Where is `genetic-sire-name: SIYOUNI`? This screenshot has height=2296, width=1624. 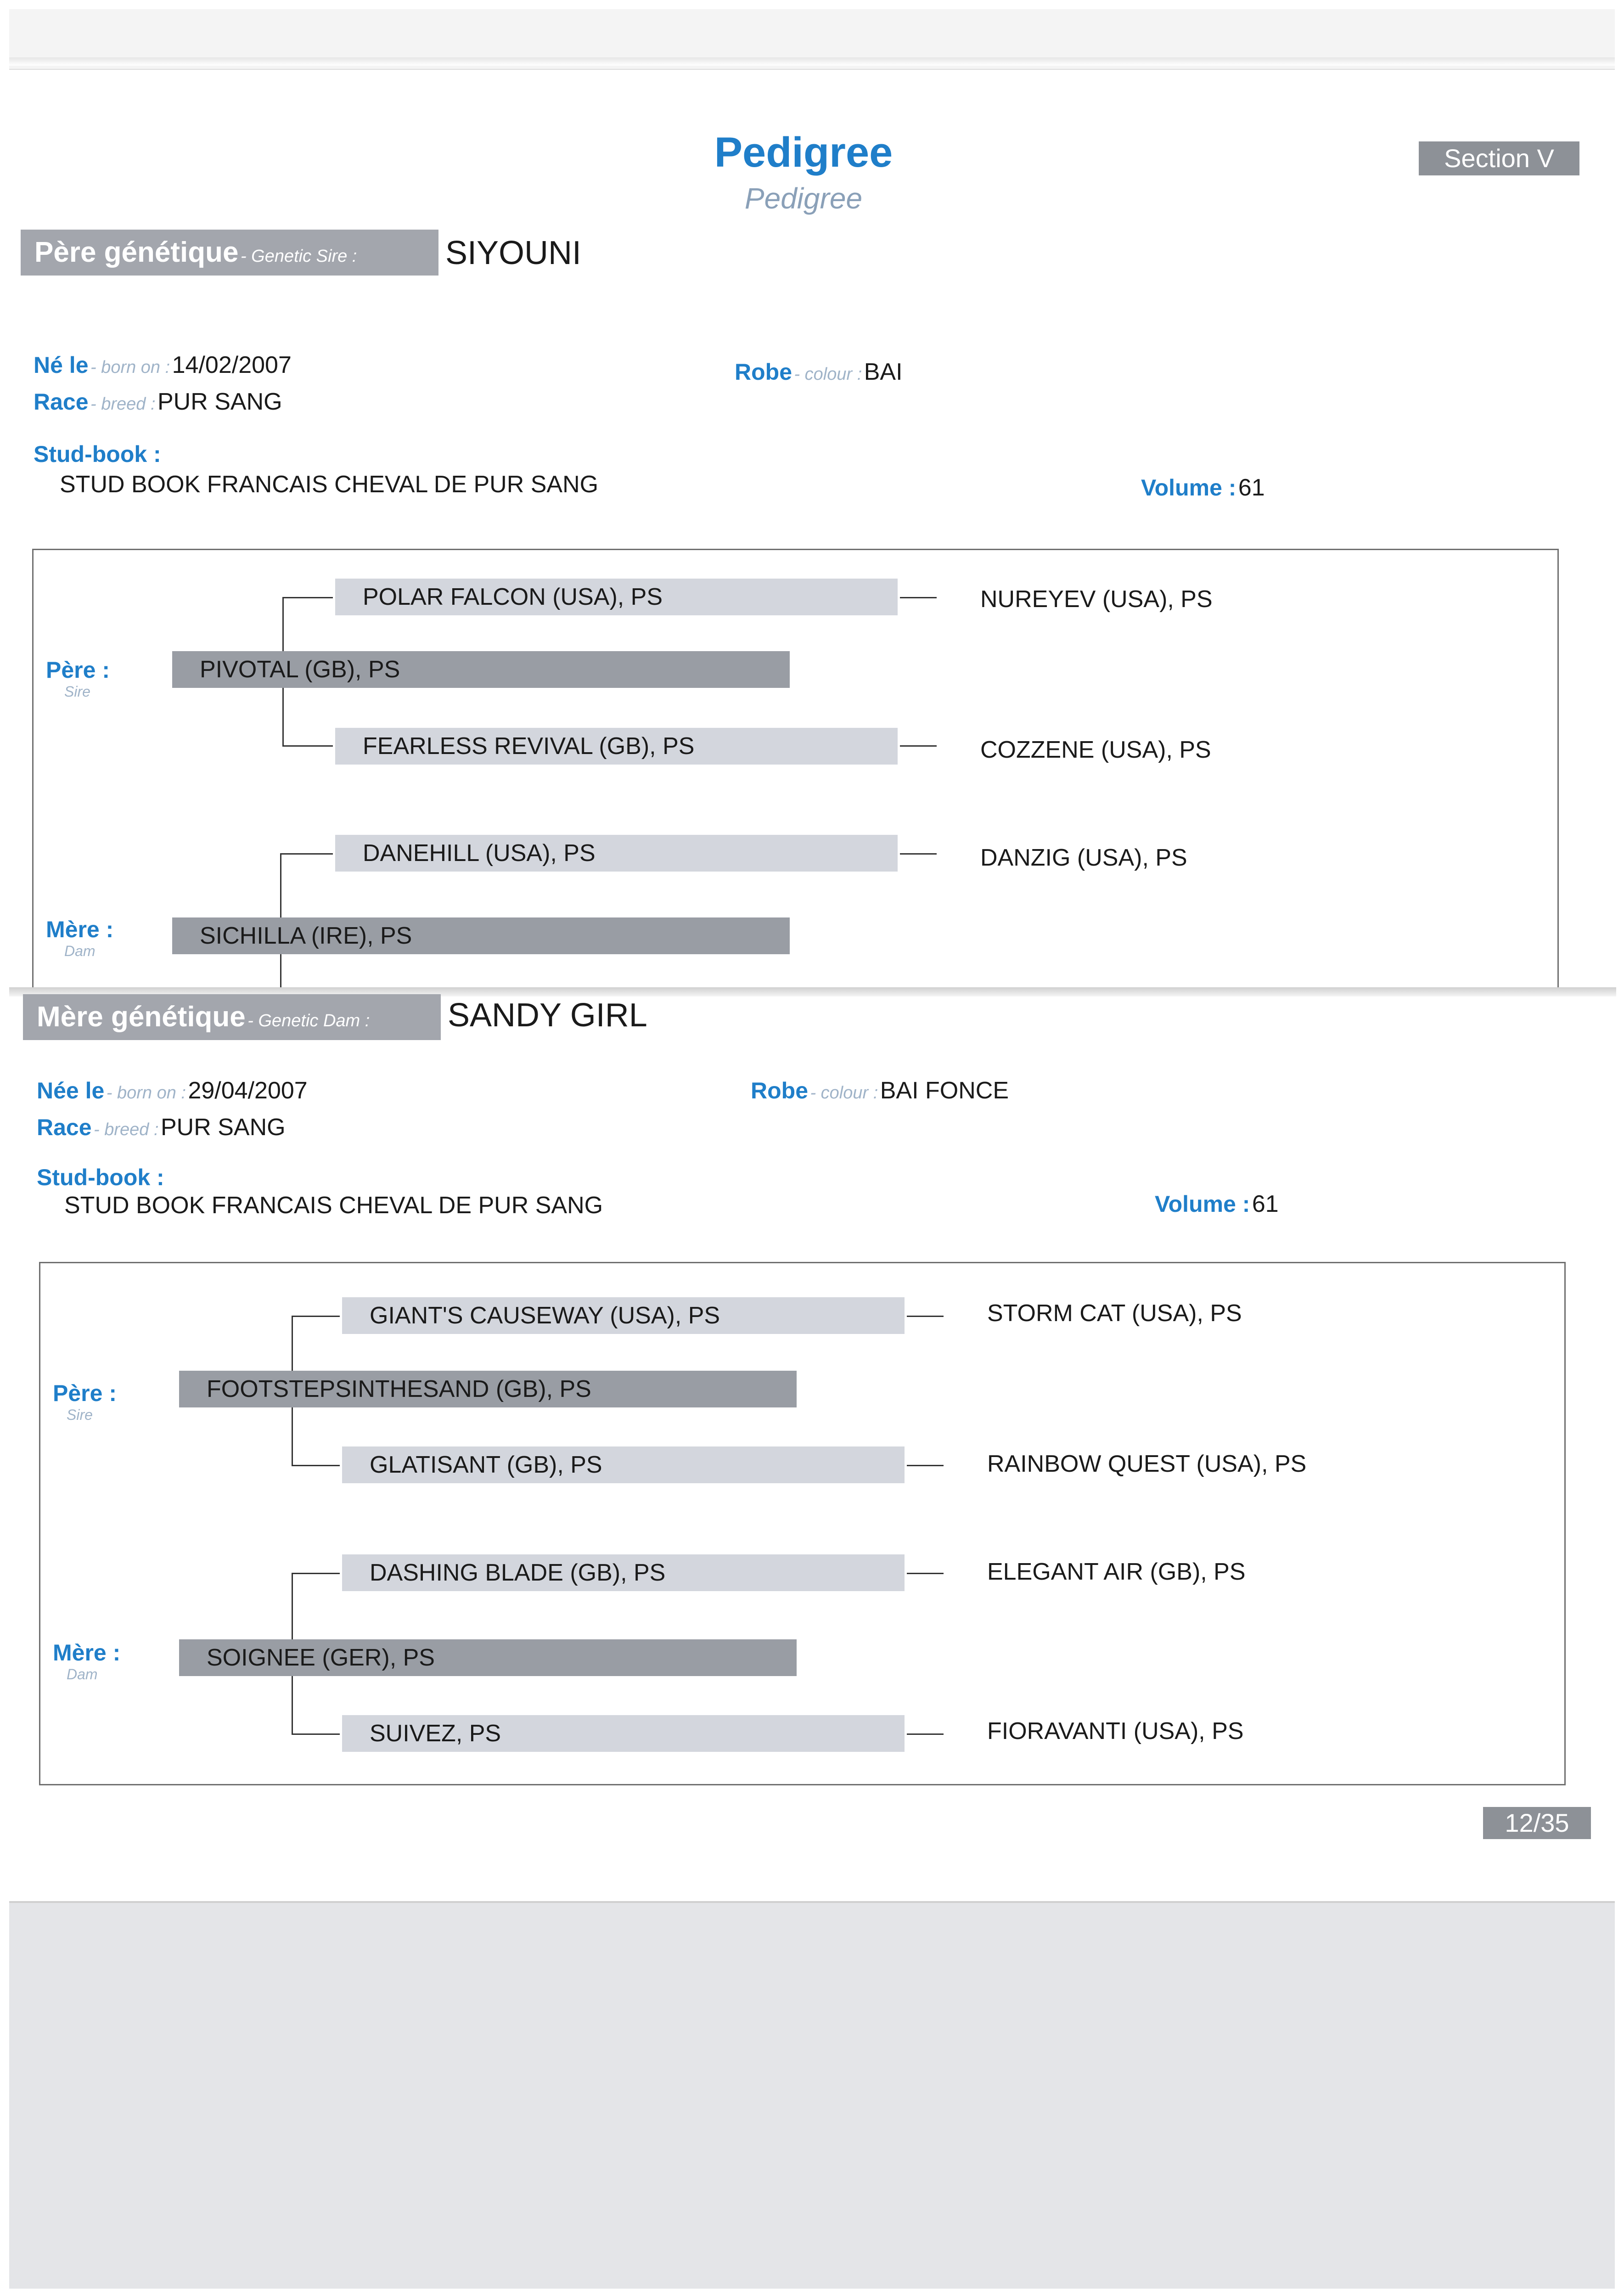
genetic-sire-name: SIYOUNI is located at coordinates (513, 253).